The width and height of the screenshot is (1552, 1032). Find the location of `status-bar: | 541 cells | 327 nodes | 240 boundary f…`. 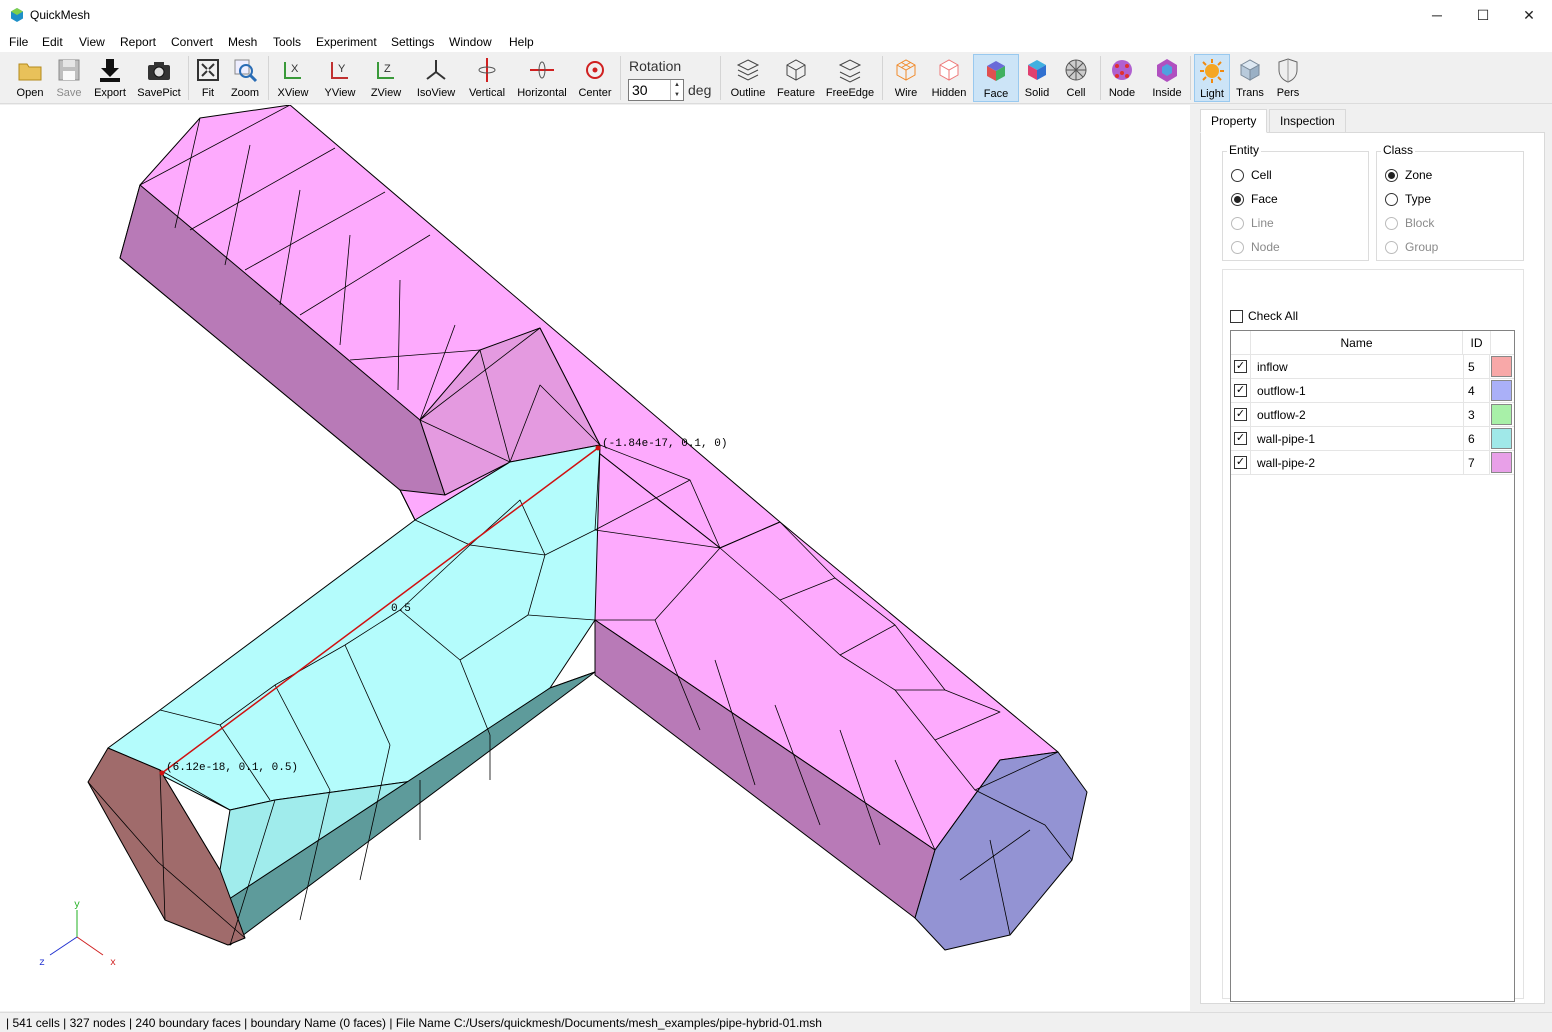

status-bar: | 541 cells | 327 nodes | 240 boundary f… is located at coordinates (776, 1022).